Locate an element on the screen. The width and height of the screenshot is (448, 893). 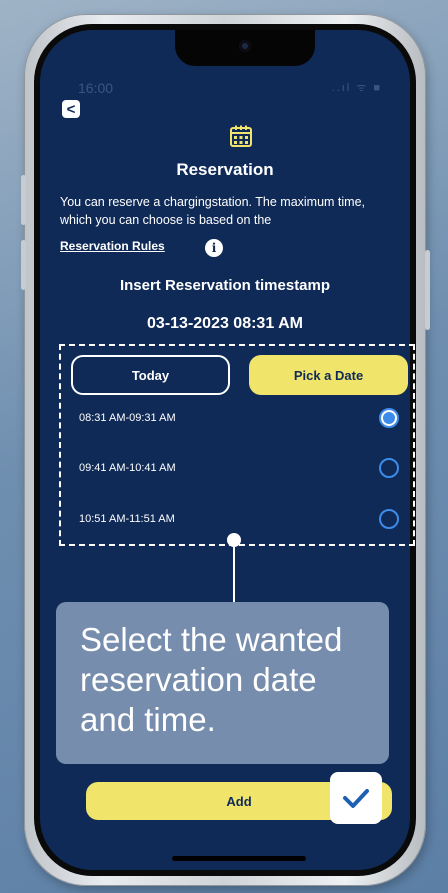
home-indicator is located at coordinates (239, 858).